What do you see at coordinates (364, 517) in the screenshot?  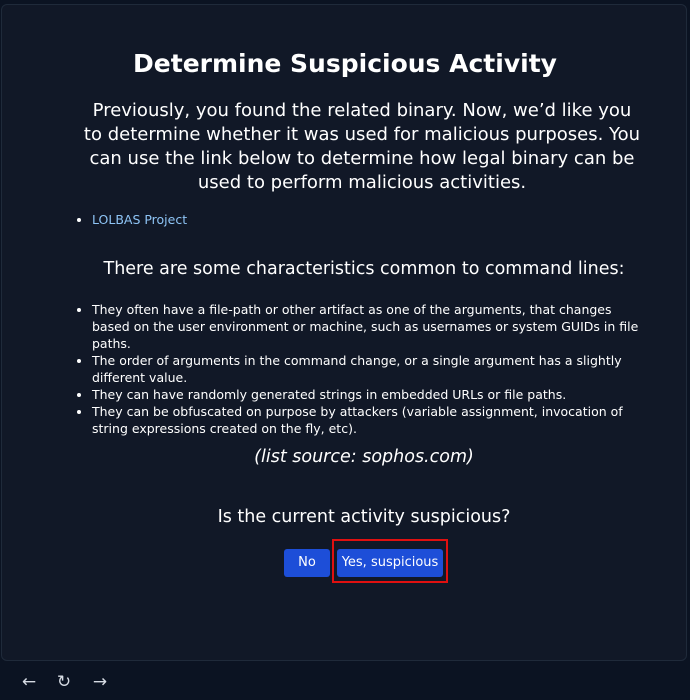 I see `question-text: Is the current activity suspicious?` at bounding box center [364, 517].